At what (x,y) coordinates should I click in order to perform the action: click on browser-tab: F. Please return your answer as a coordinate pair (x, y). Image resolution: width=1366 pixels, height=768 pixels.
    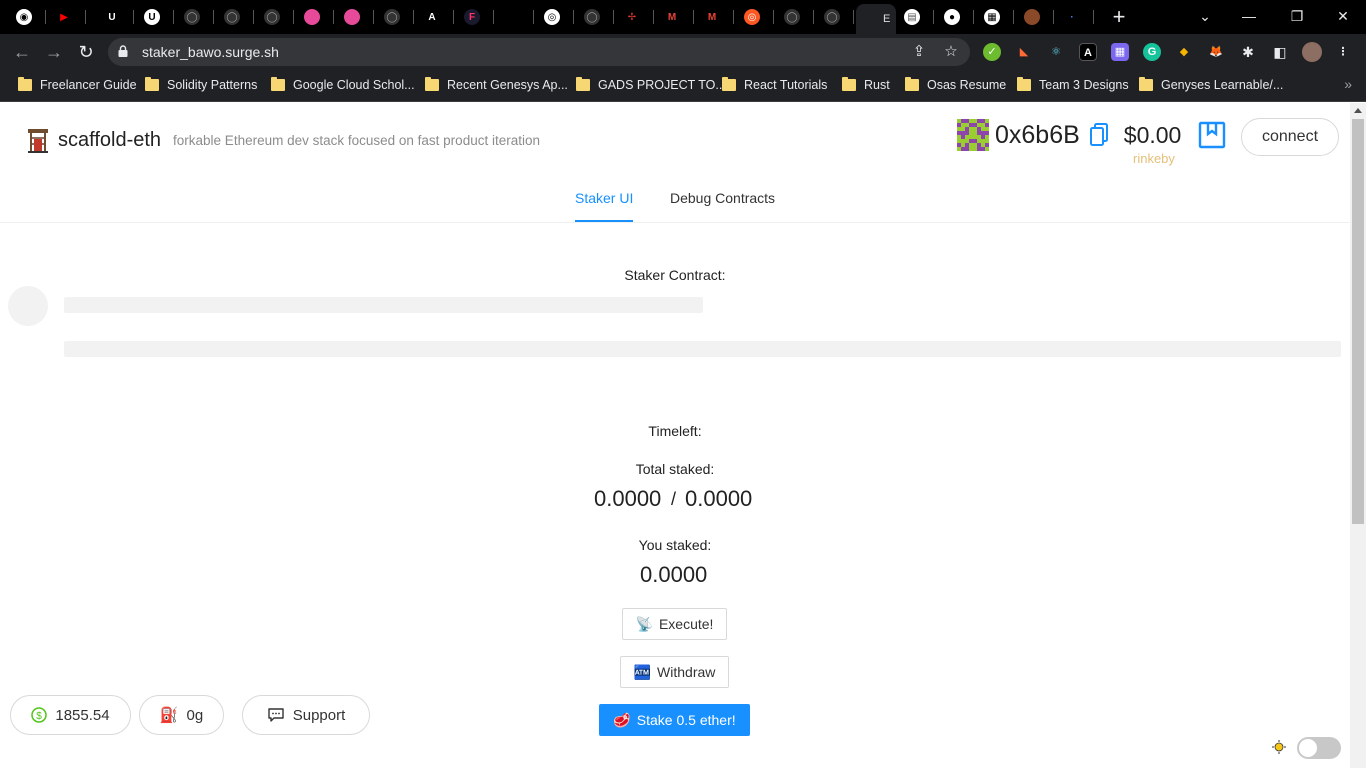
    Looking at the image, I should click on (475, 17).